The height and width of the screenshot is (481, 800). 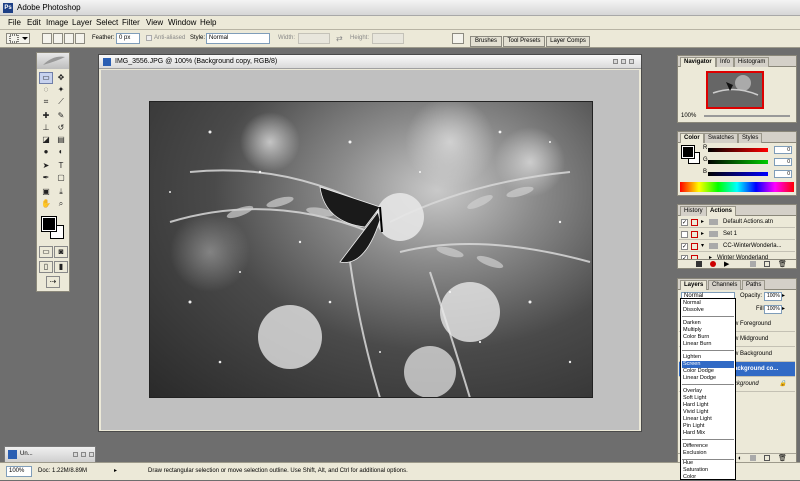 I want to click on opacity-input: 100%, so click(x=773, y=296).